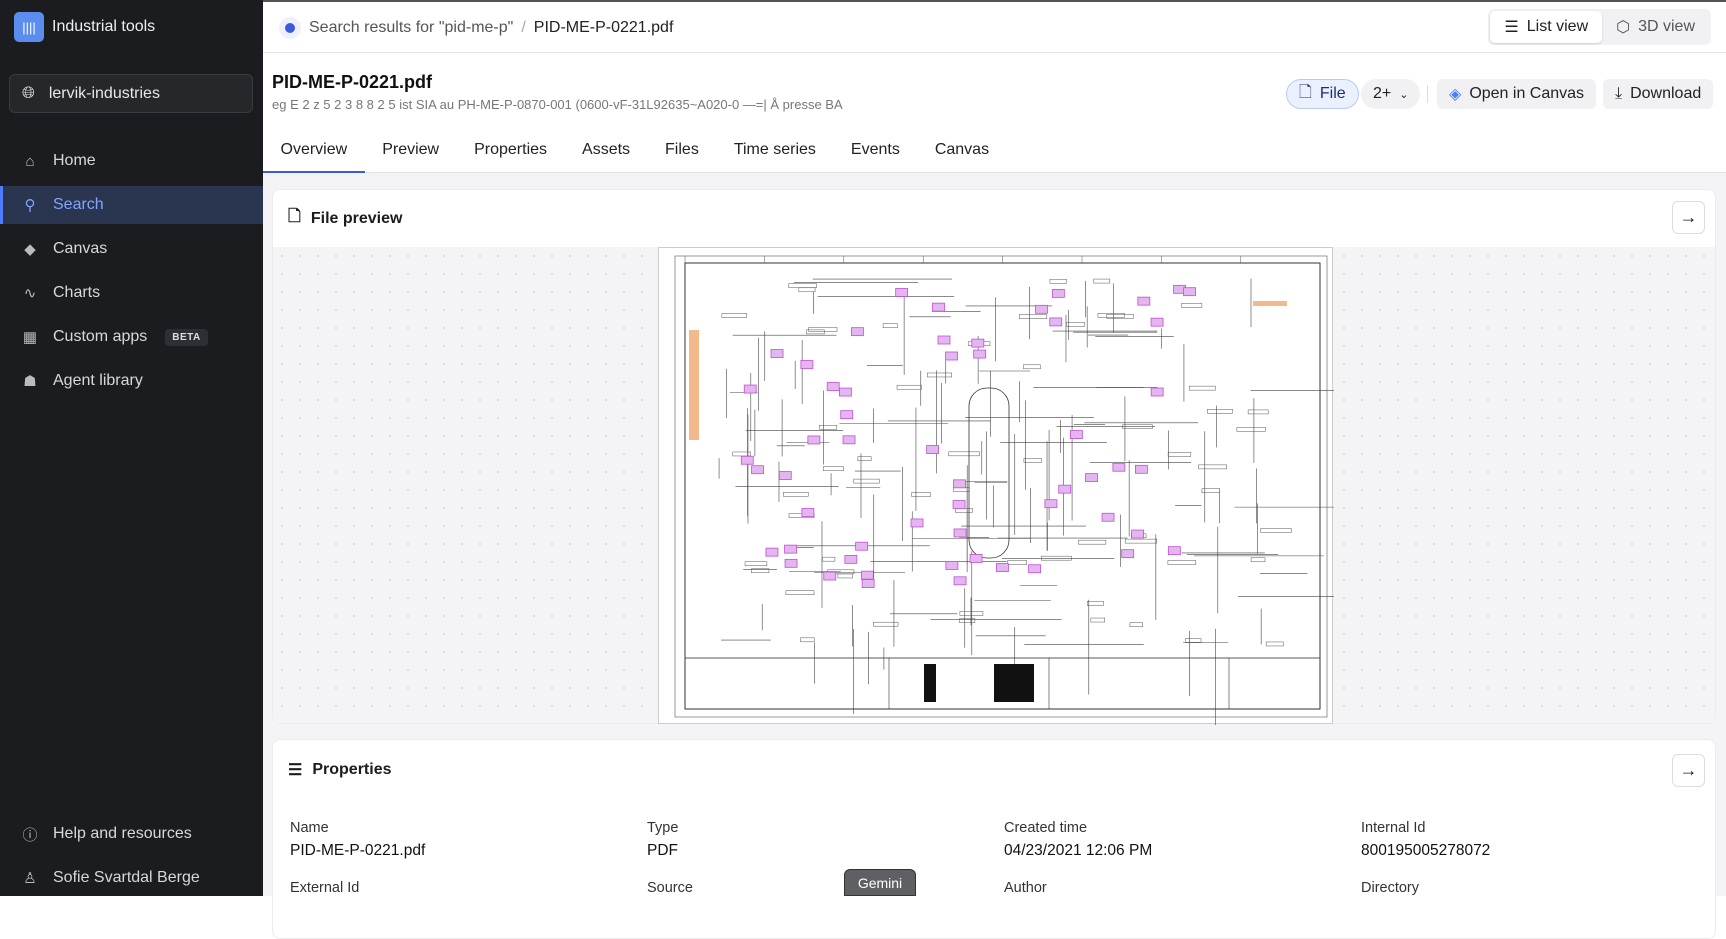 Image resolution: width=1726 pixels, height=939 pixels. I want to click on search-icon: ⚲, so click(30, 205).